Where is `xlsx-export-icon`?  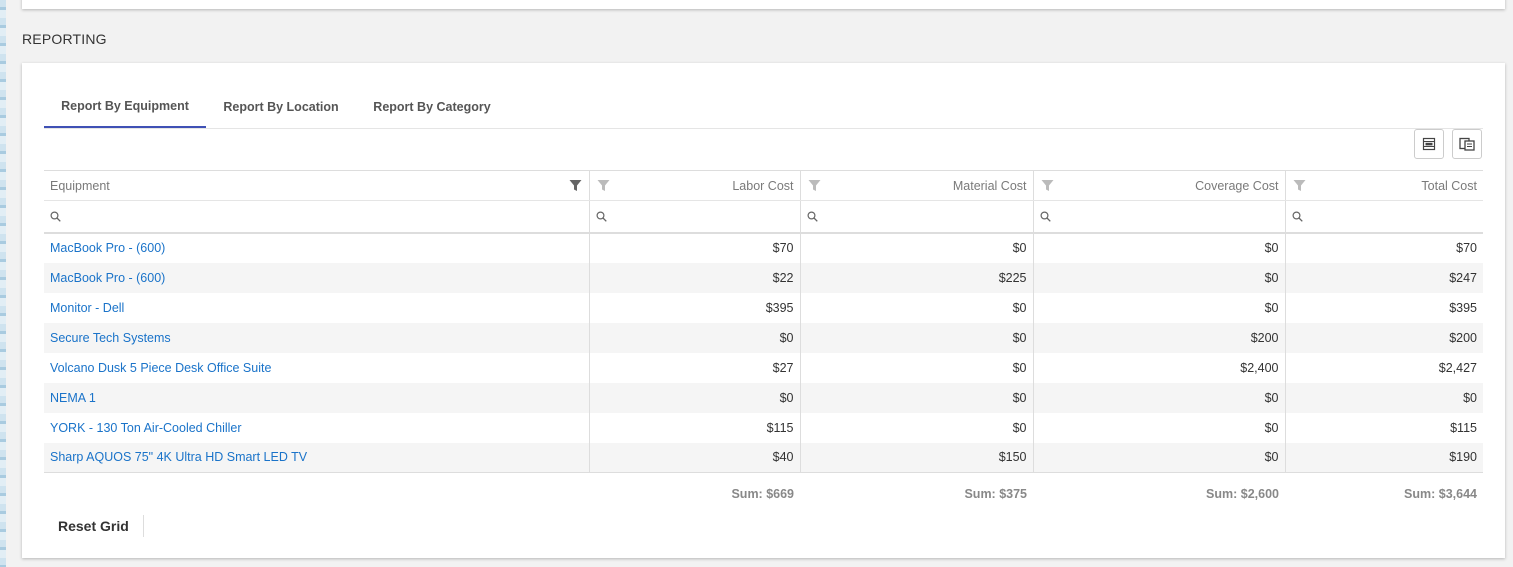
xlsx-export-icon is located at coordinates (1429, 144).